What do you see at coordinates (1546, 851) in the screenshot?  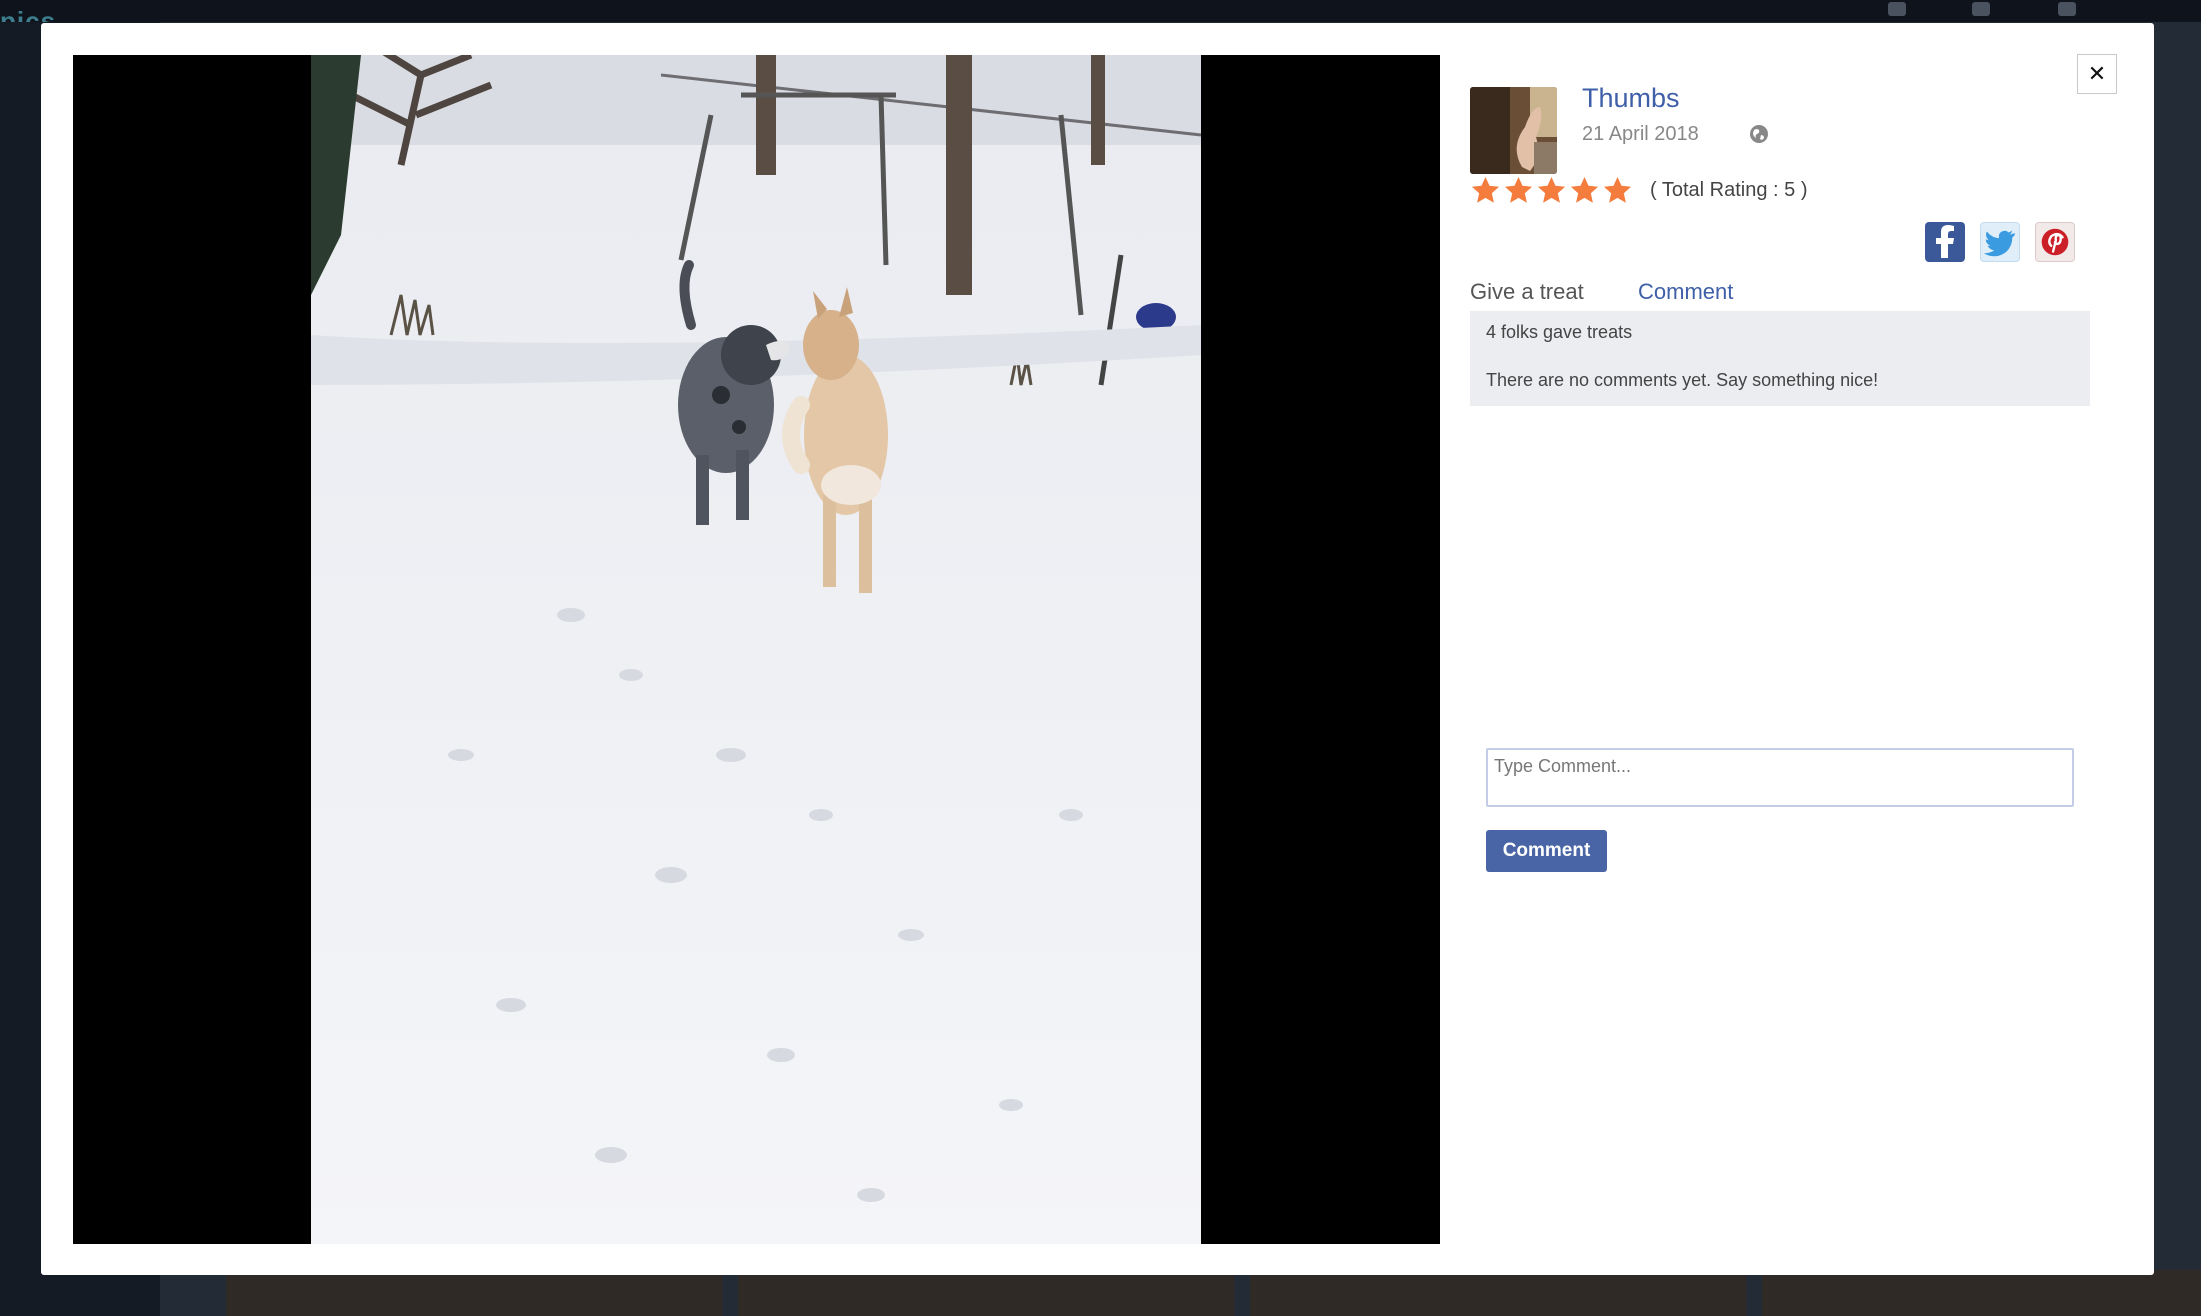 I see `comment-submit-button: Comment` at bounding box center [1546, 851].